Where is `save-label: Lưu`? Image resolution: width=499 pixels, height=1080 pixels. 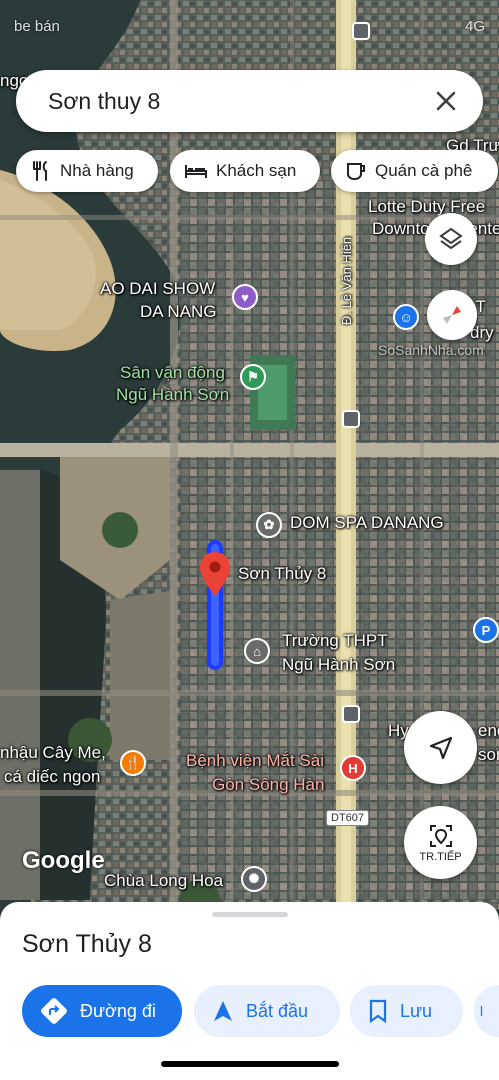
save-label: Lưu is located at coordinates (416, 1010).